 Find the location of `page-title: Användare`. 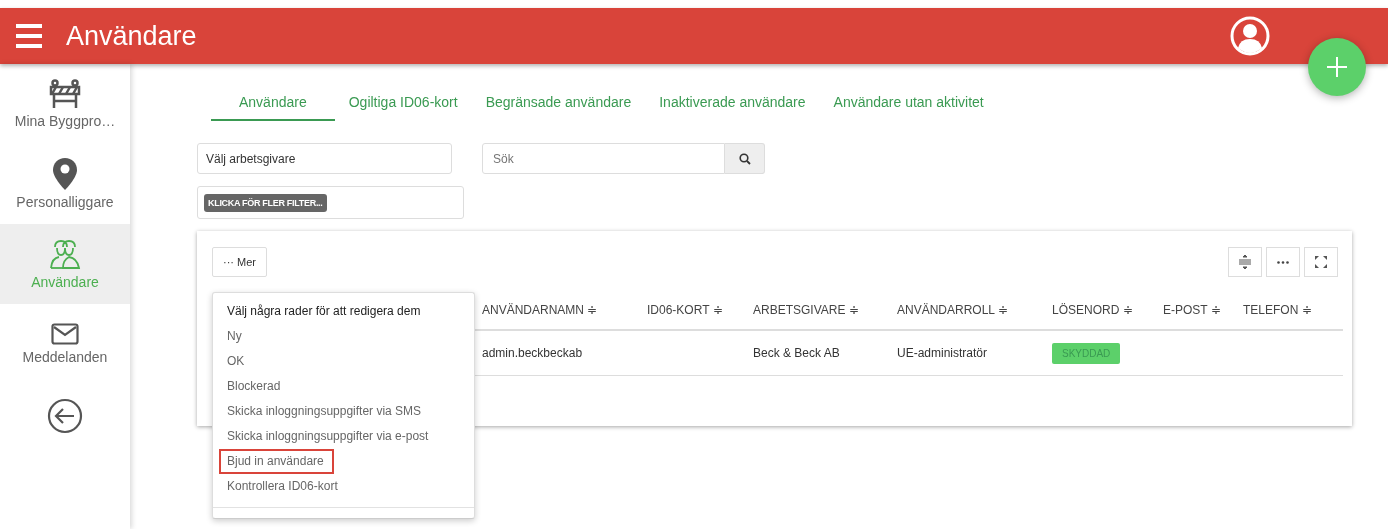

page-title: Användare is located at coordinates (132, 36).